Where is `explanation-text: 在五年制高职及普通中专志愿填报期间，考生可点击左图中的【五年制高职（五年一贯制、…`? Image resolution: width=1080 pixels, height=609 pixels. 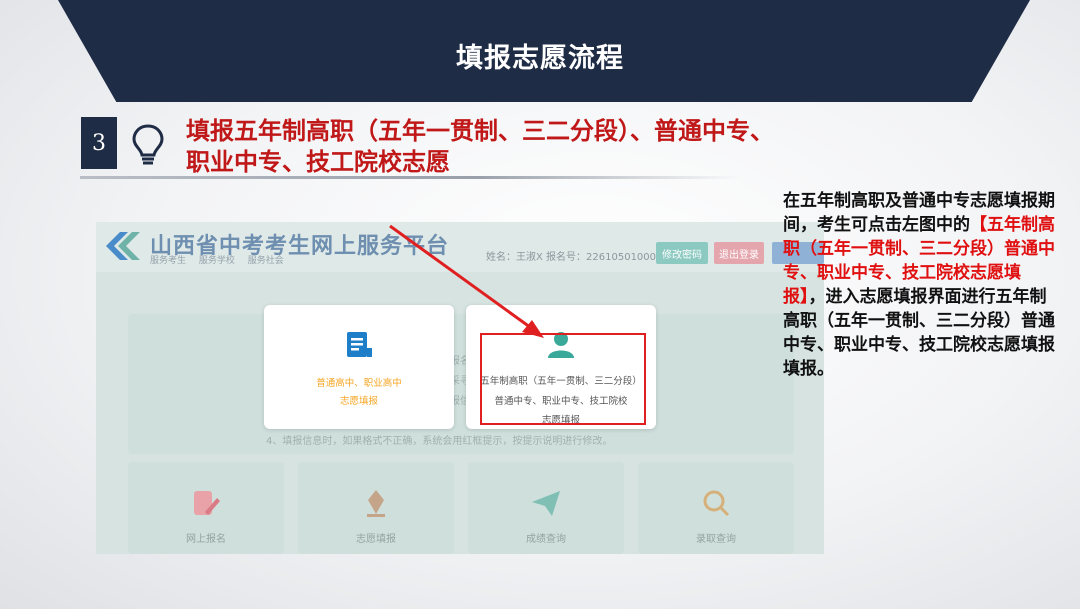
explanation-text: 在五年制高职及普通中专志愿填报期间，考生可点击左图中的【五年制高职（五年一贯制、… is located at coordinates (919, 285).